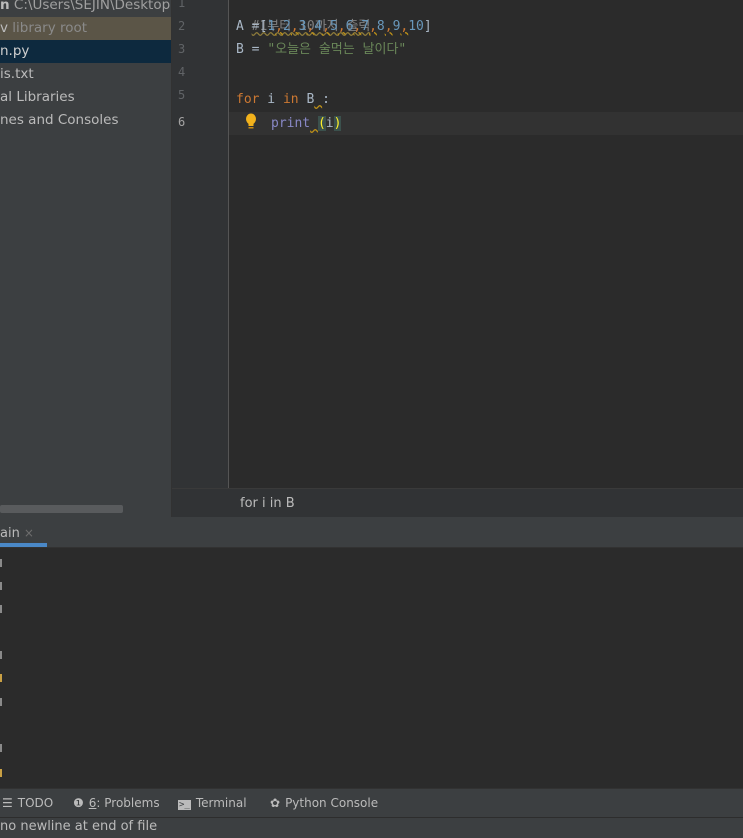  Describe the element at coordinates (380, 26) in the screenshot. I see `number-literal: 8` at that location.